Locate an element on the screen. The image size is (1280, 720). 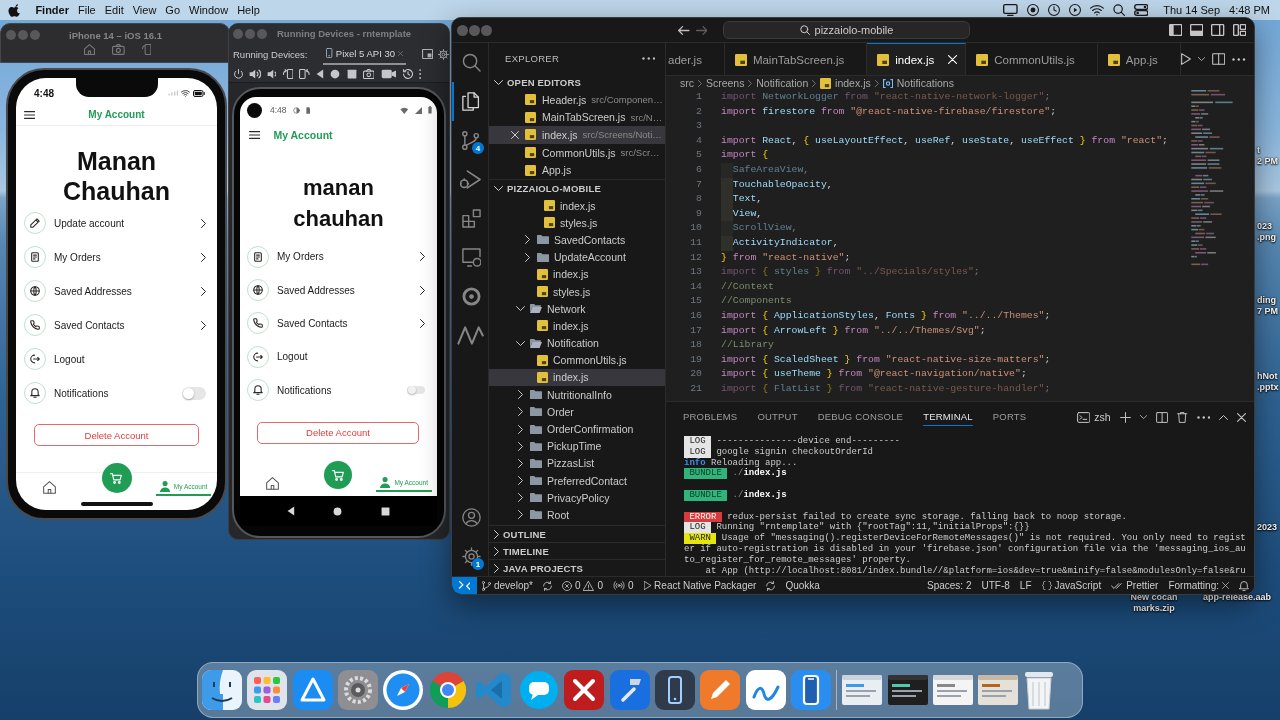
tree-item: CommonUtils.js is located at coordinates (577, 360).